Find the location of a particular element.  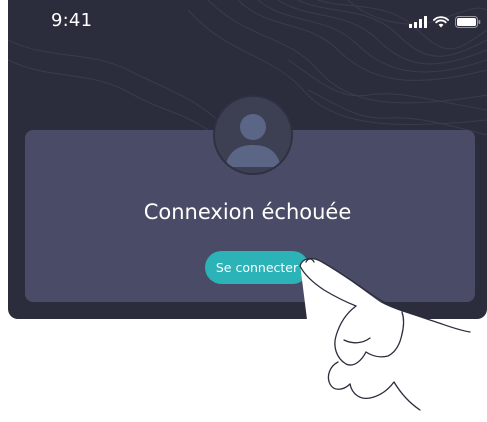

wifi-icon is located at coordinates (441, 22).